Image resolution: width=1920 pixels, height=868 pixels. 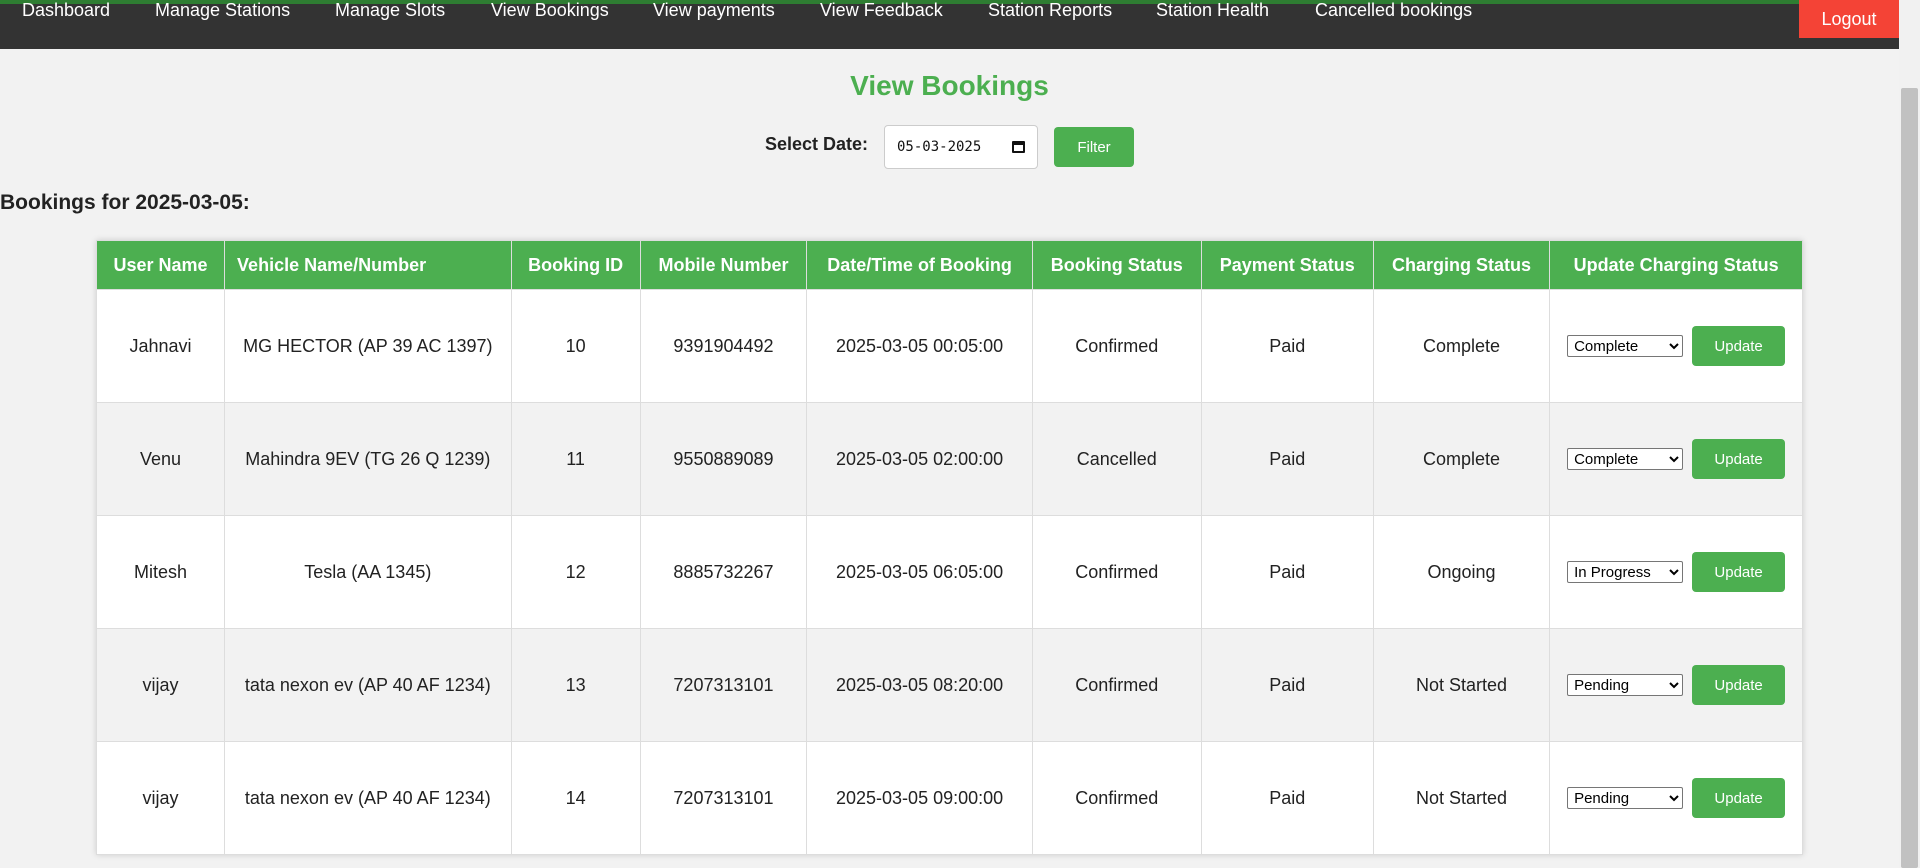 I want to click on charging-status-select: In Progress, so click(x=1625, y=572).